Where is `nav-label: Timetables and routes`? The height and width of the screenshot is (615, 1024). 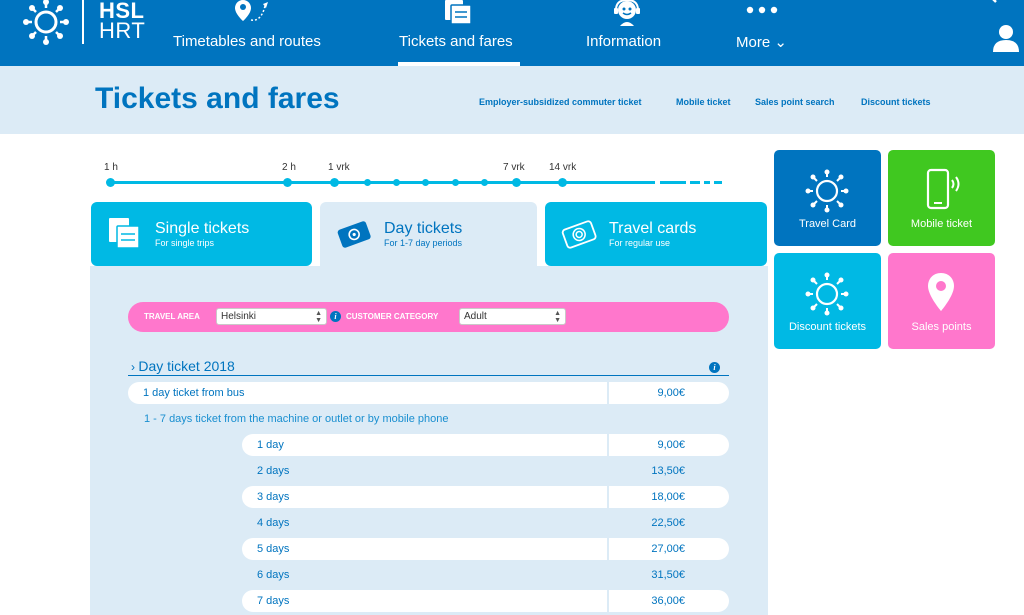 nav-label: Timetables and routes is located at coordinates (247, 41).